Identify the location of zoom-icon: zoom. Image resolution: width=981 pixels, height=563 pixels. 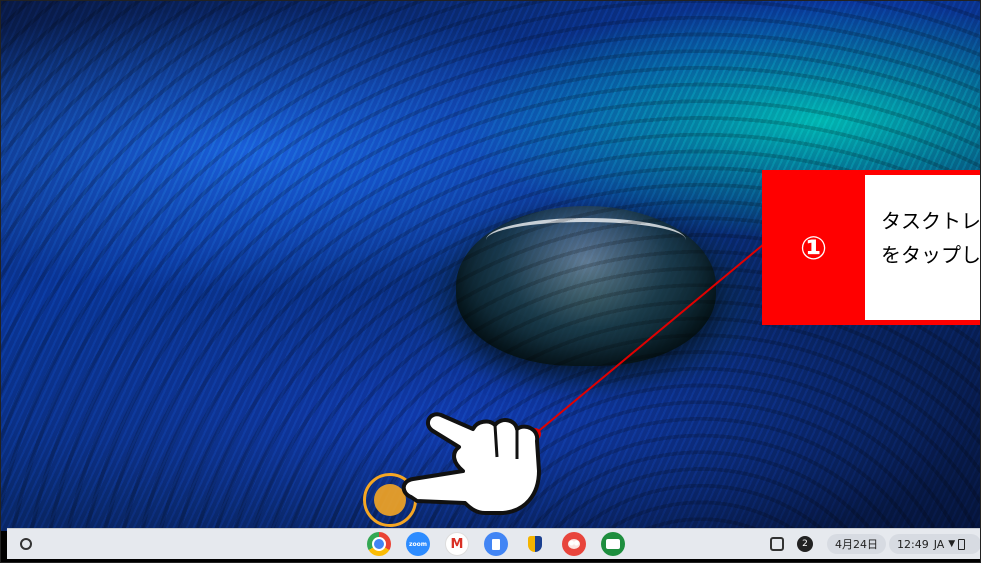
(418, 544).